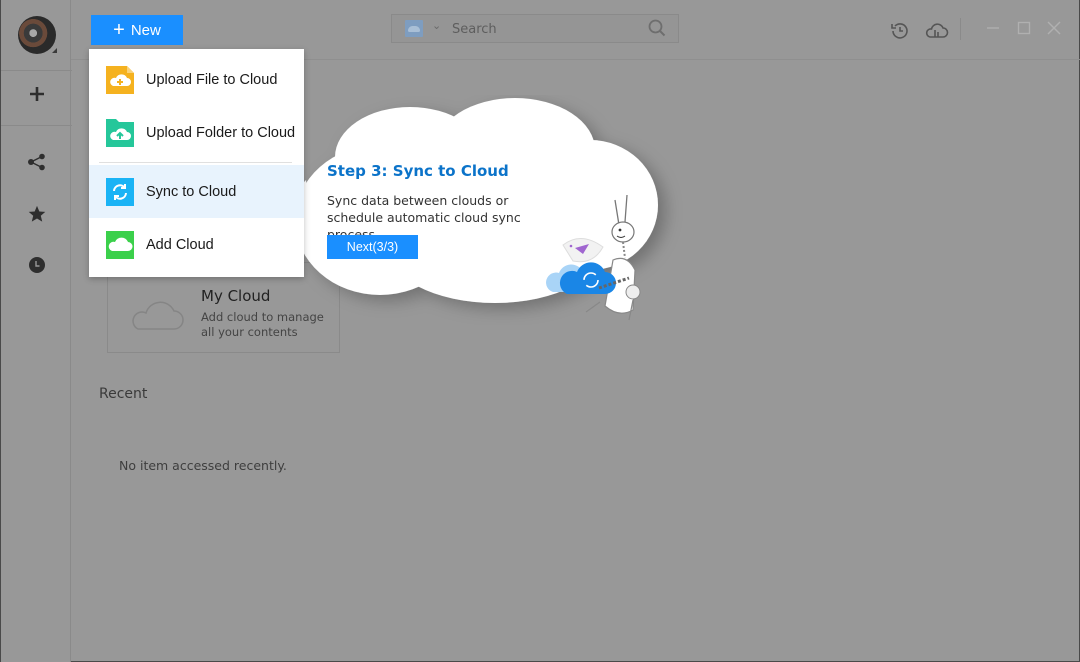 This screenshot has width=1080, height=662. I want to click on upload-file-icon, so click(120, 79).